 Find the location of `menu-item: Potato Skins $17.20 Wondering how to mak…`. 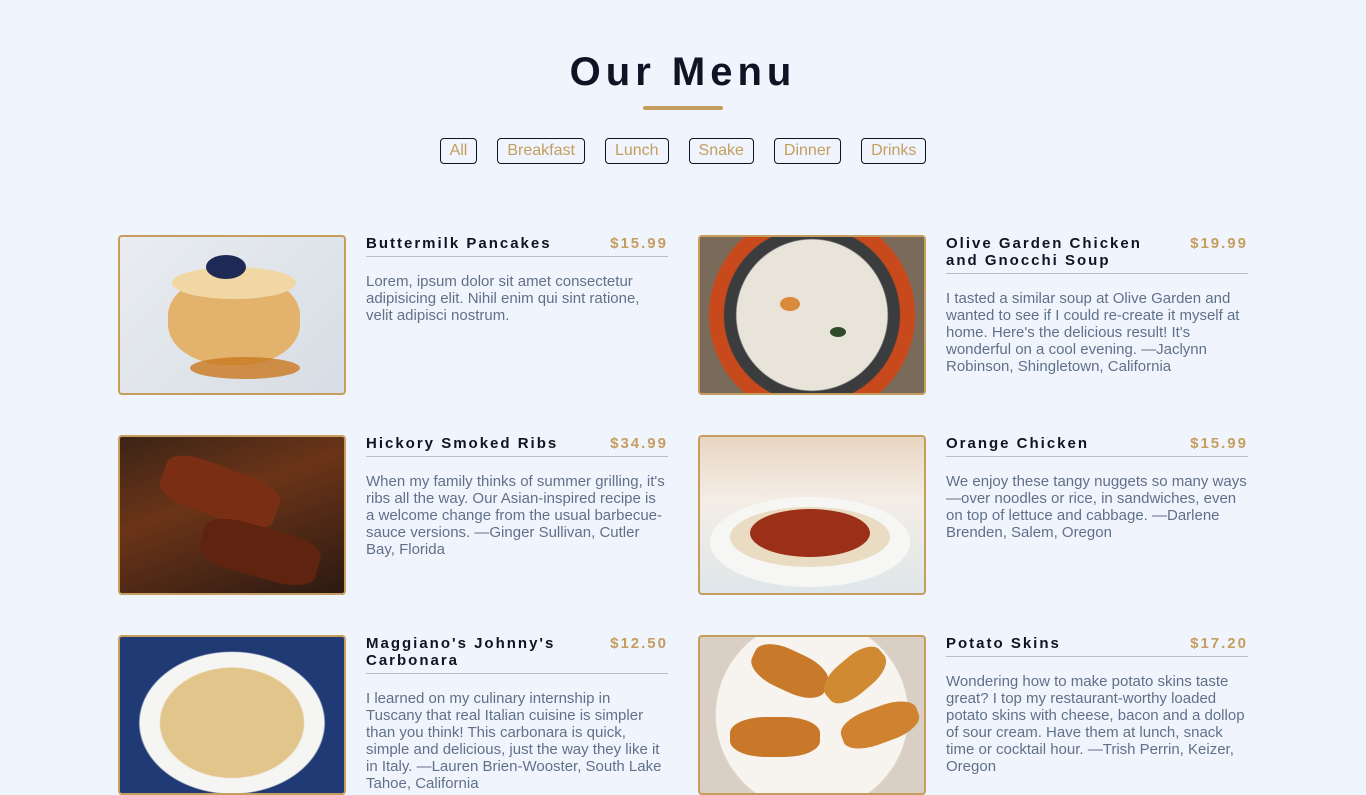

menu-item: Potato Skins $17.20 Wondering how to mak… is located at coordinates (973, 715).